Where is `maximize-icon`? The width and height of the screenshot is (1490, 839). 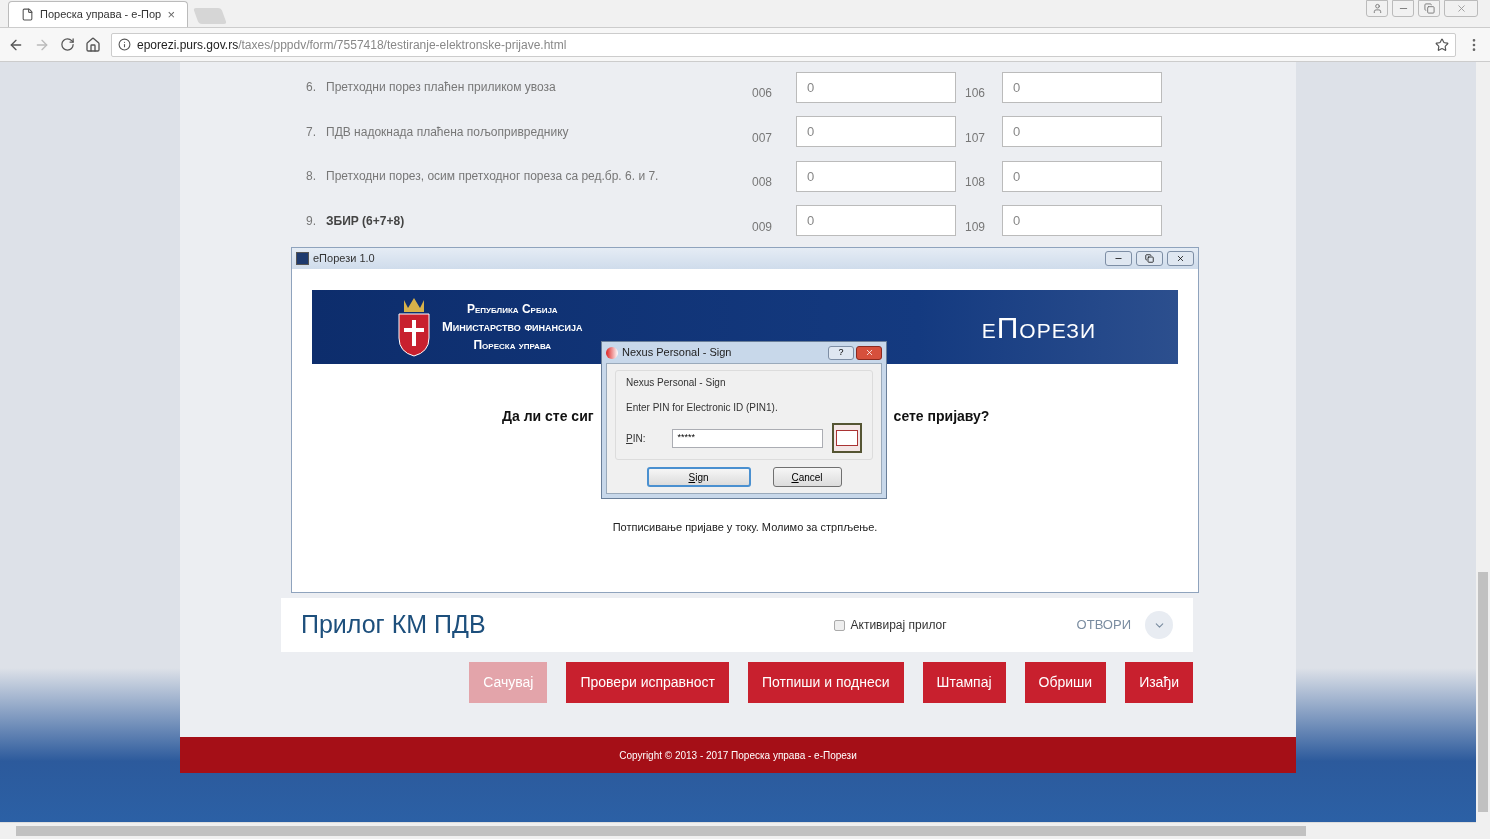
maximize-icon is located at coordinates (1149, 258).